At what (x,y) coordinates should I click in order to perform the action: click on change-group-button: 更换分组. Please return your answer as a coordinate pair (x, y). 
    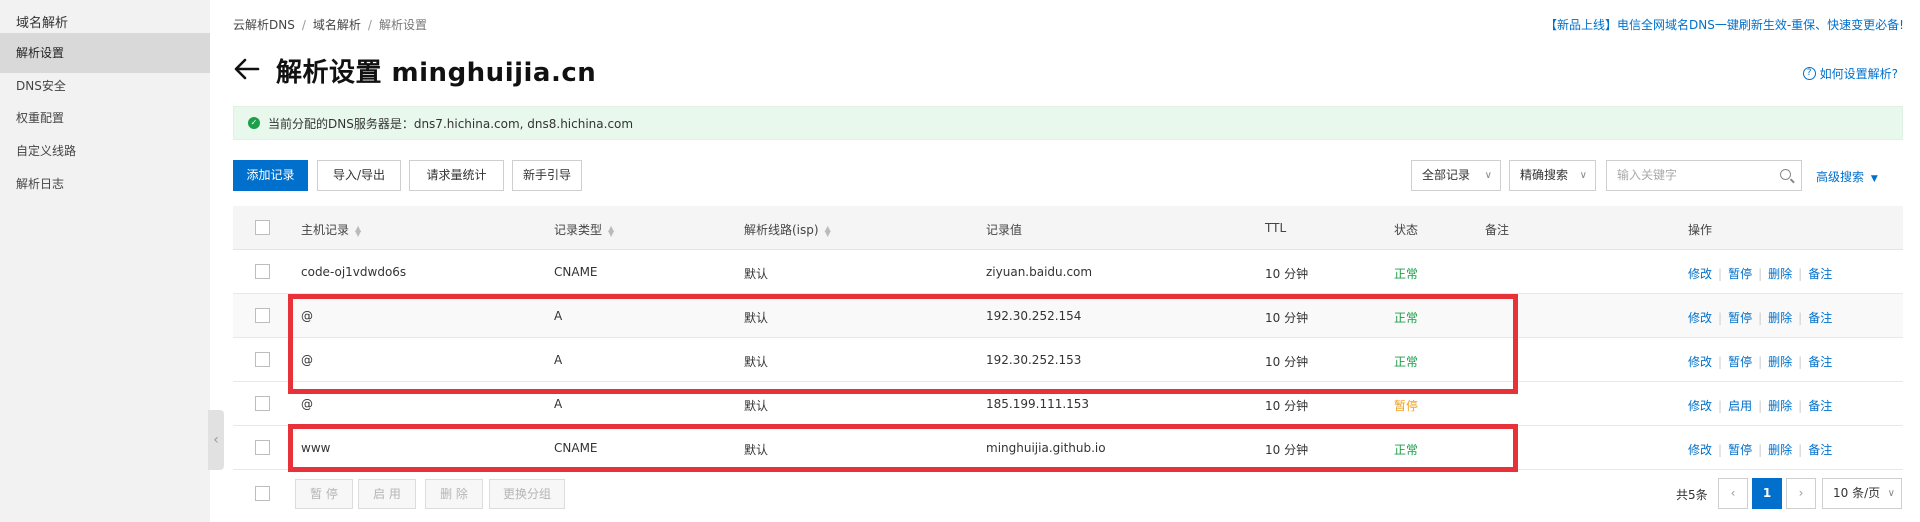
    Looking at the image, I should click on (527, 494).